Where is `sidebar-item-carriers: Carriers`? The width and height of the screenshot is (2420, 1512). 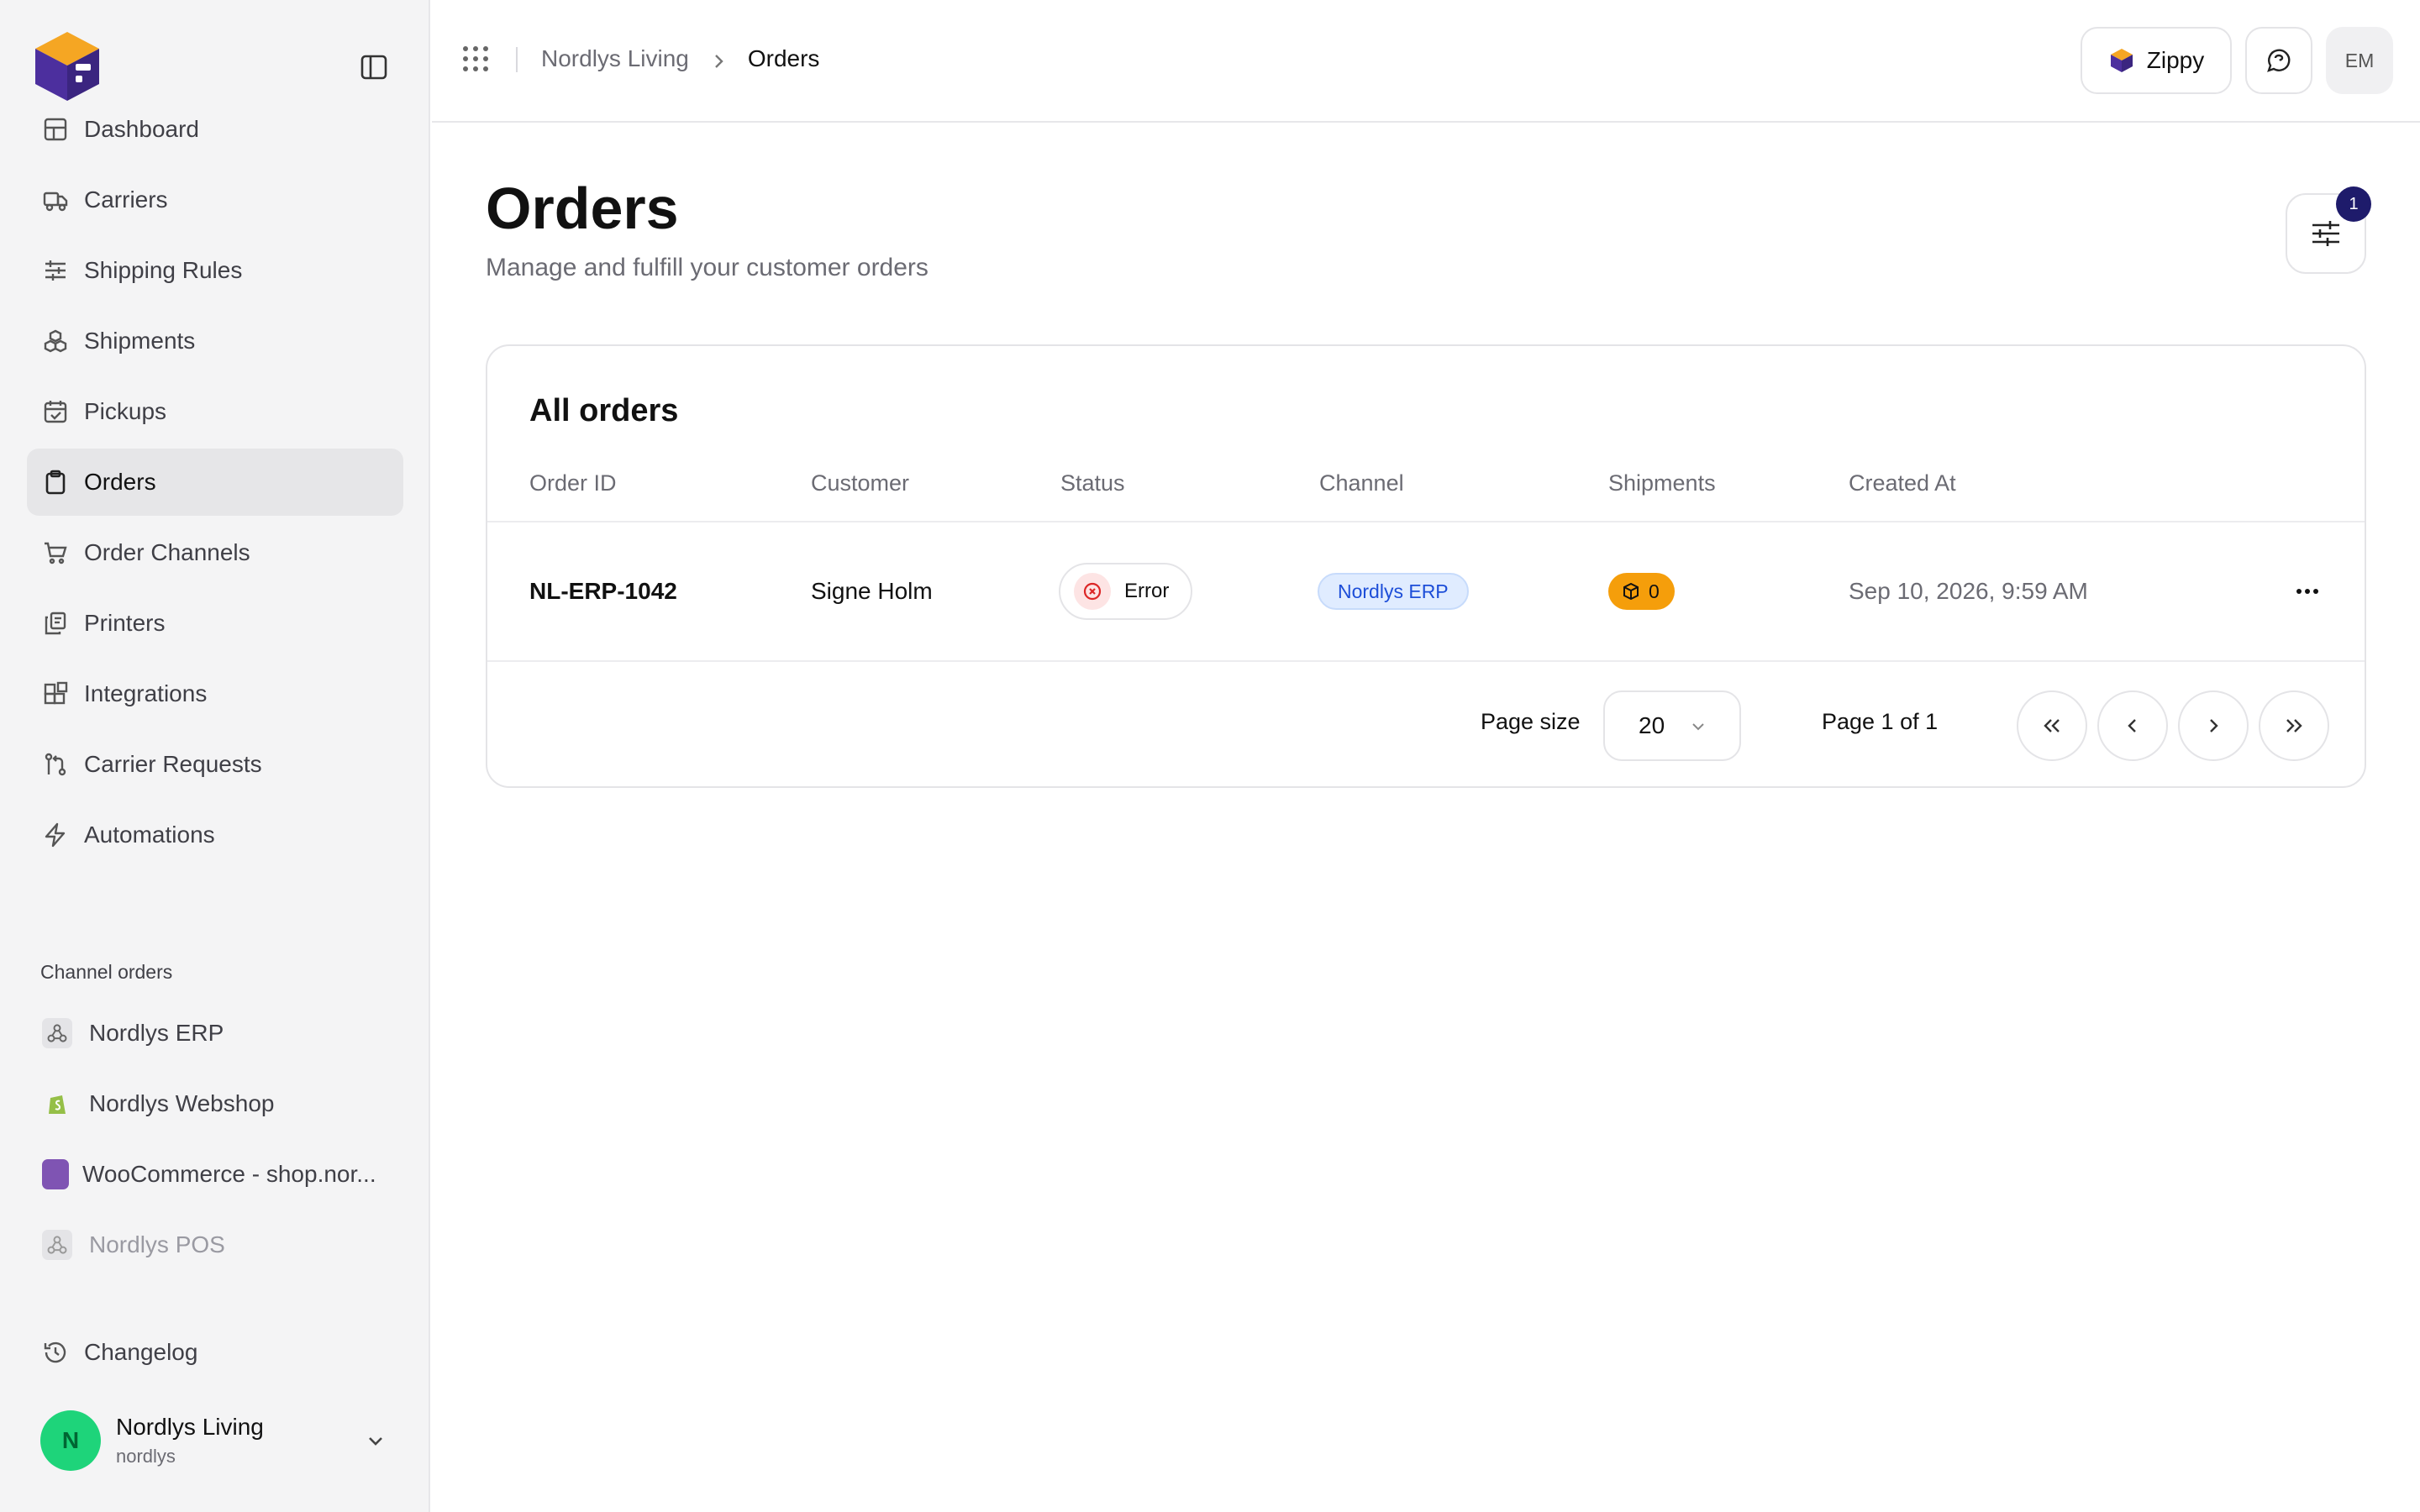
sidebar-item-carriers: Carriers is located at coordinates (215, 200).